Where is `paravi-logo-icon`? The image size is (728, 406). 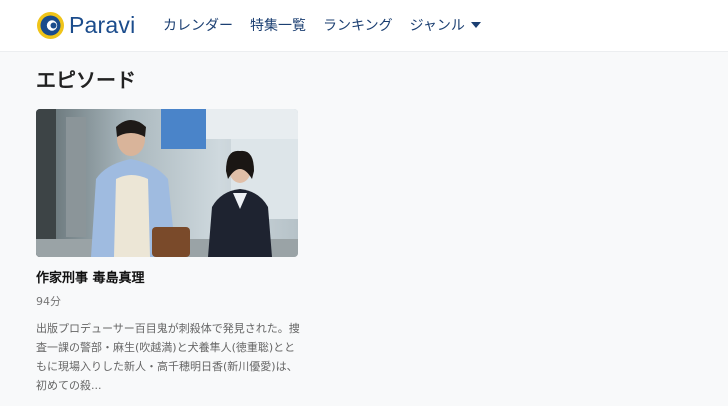 paravi-logo-icon is located at coordinates (50, 25).